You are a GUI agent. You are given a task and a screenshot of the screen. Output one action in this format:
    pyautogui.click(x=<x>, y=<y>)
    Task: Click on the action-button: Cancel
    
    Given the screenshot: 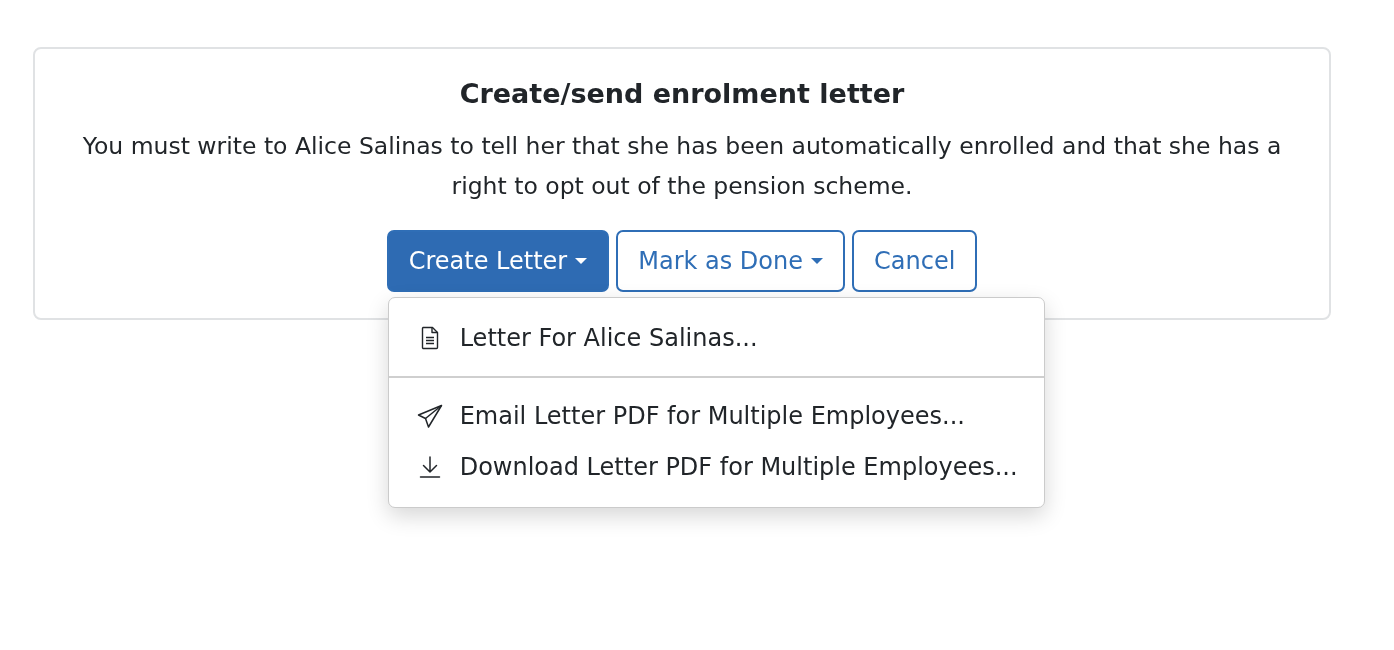 What is the action you would take?
    pyautogui.click(x=915, y=261)
    